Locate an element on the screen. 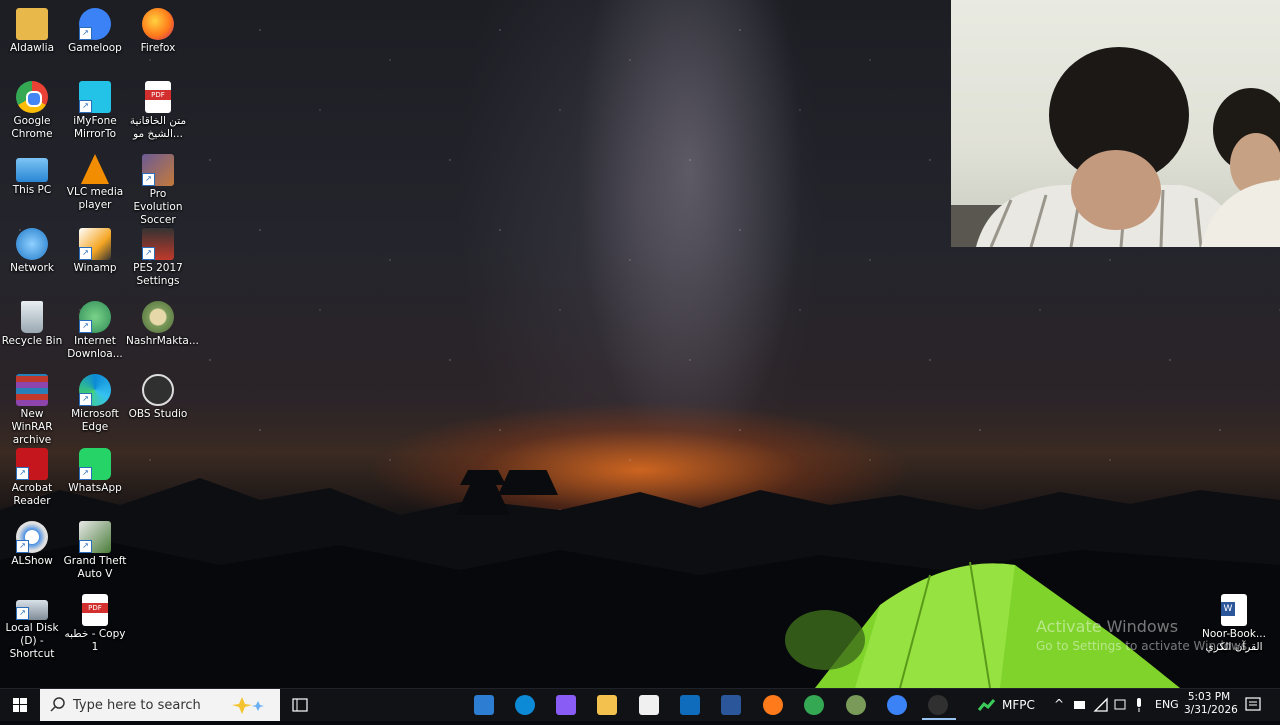 The image size is (1280, 725). desktop-icon-label: Firefox is located at coordinates (158, 48).